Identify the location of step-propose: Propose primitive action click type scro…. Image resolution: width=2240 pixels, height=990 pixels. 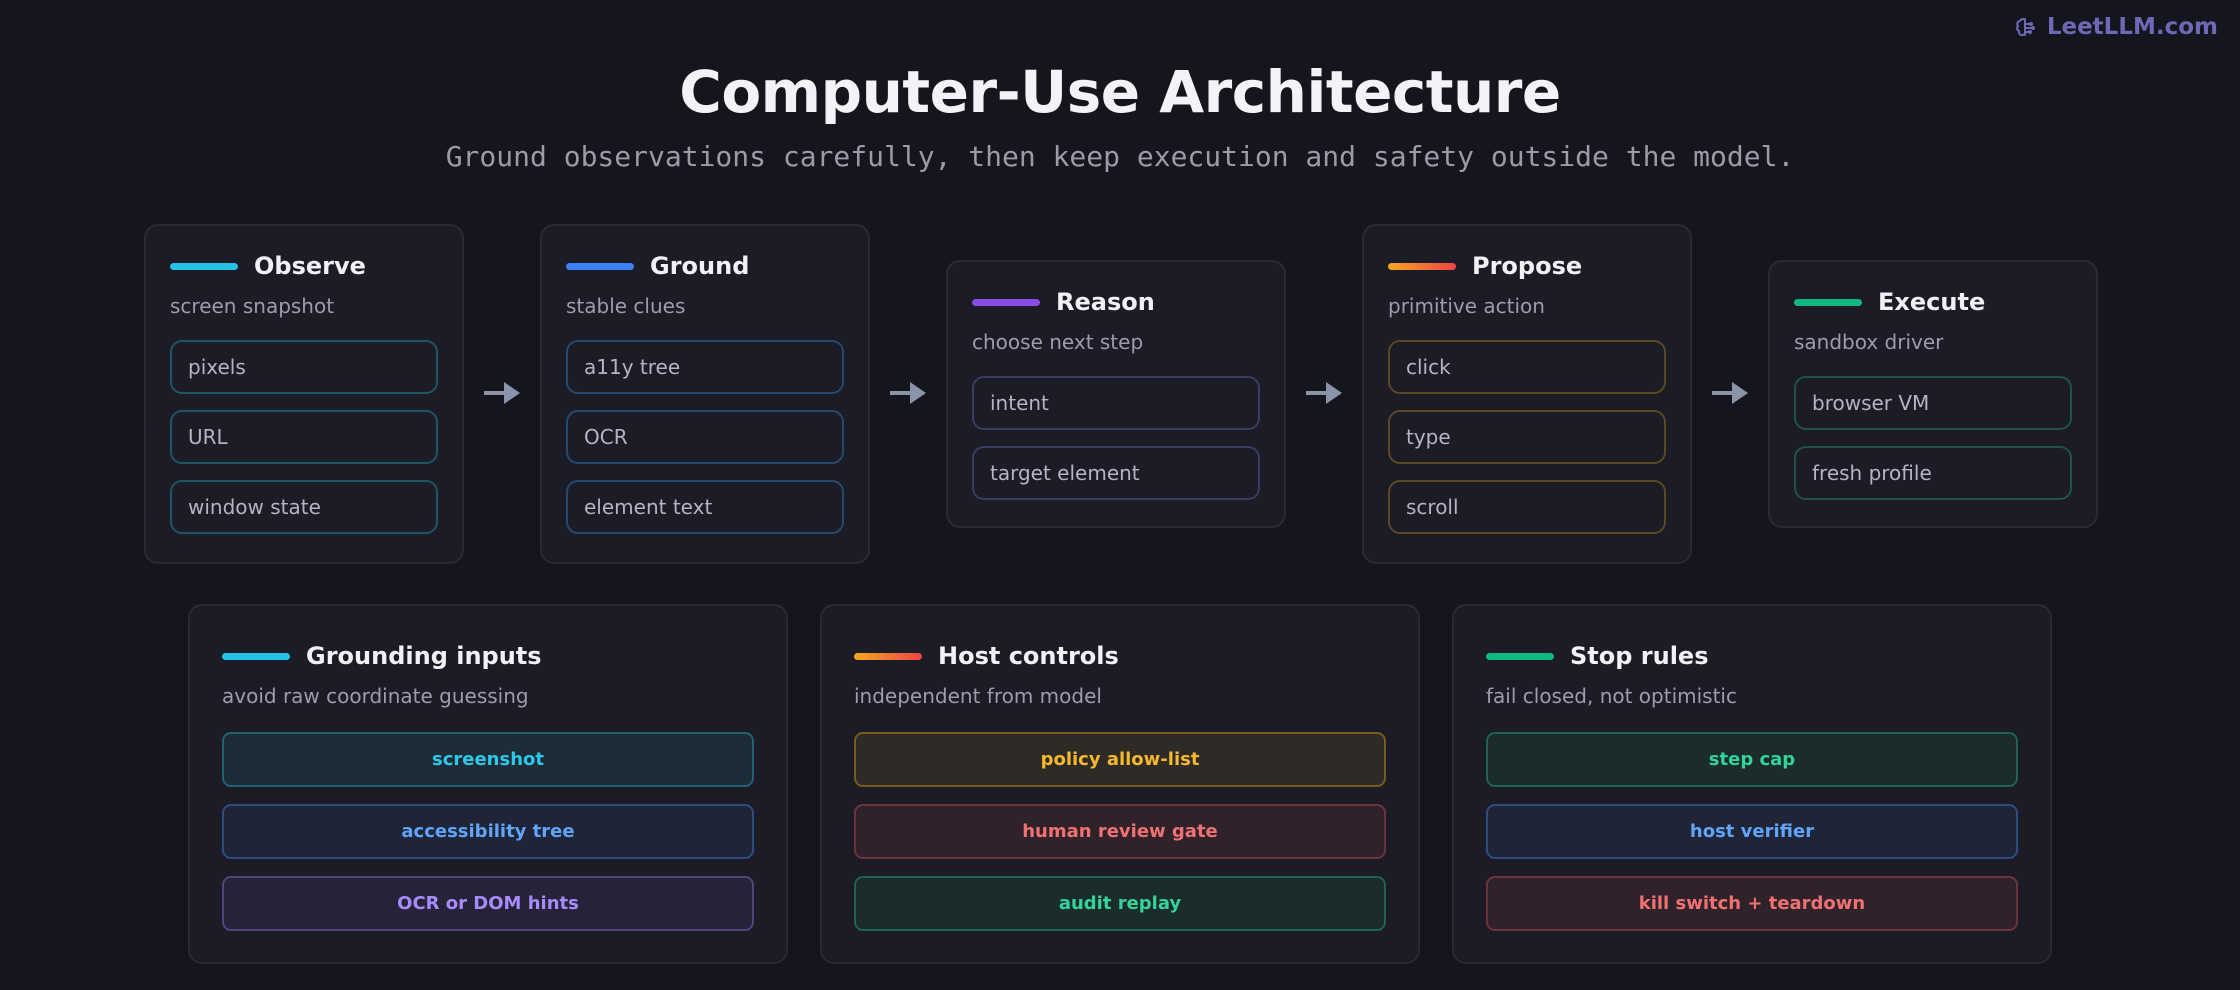
(1527, 394).